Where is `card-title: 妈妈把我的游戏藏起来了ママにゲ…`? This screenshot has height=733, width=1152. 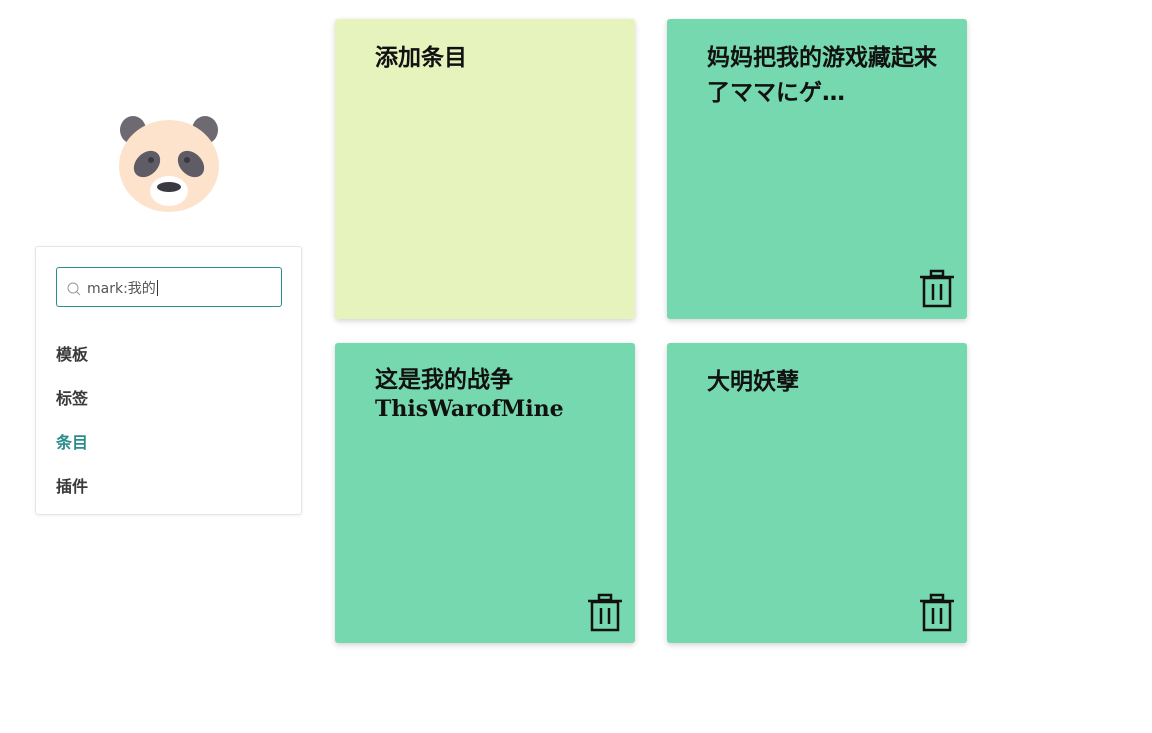
card-title: 妈妈把我的游戏藏起来了ママにゲ… is located at coordinates (822, 75).